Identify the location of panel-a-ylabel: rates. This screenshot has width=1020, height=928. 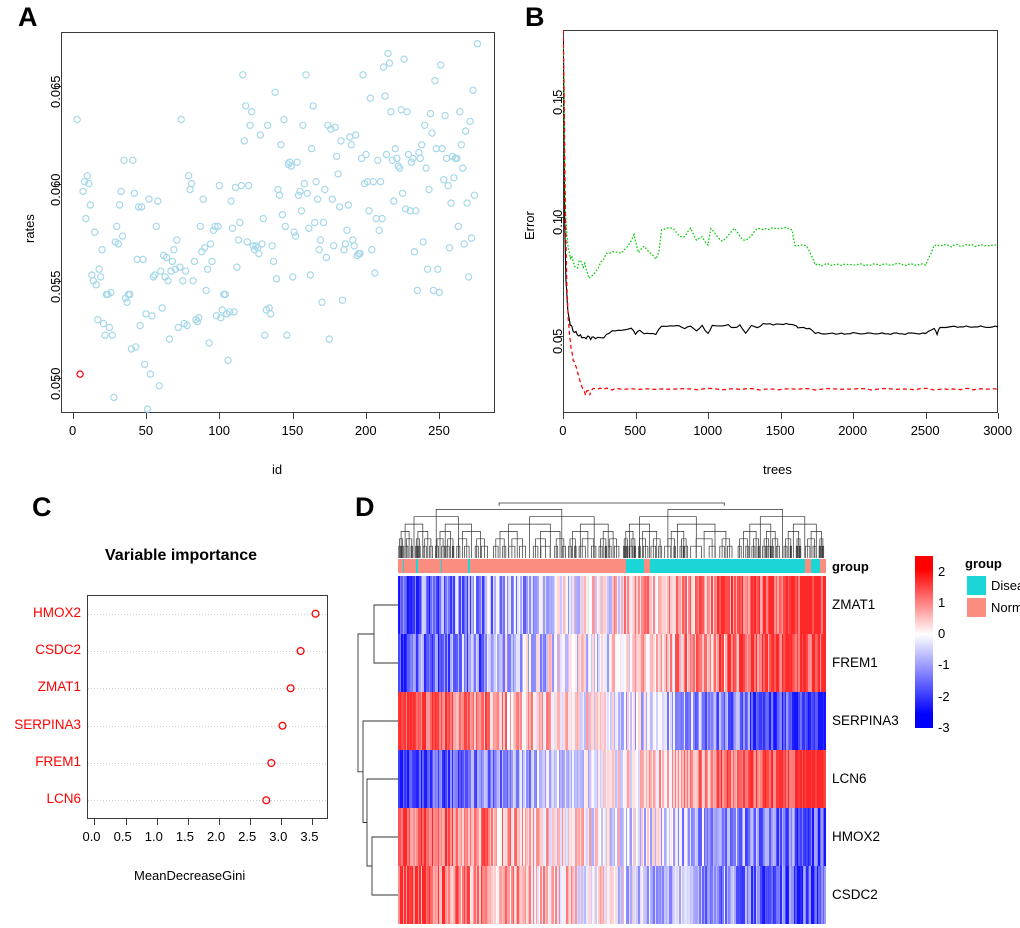
(29, 228).